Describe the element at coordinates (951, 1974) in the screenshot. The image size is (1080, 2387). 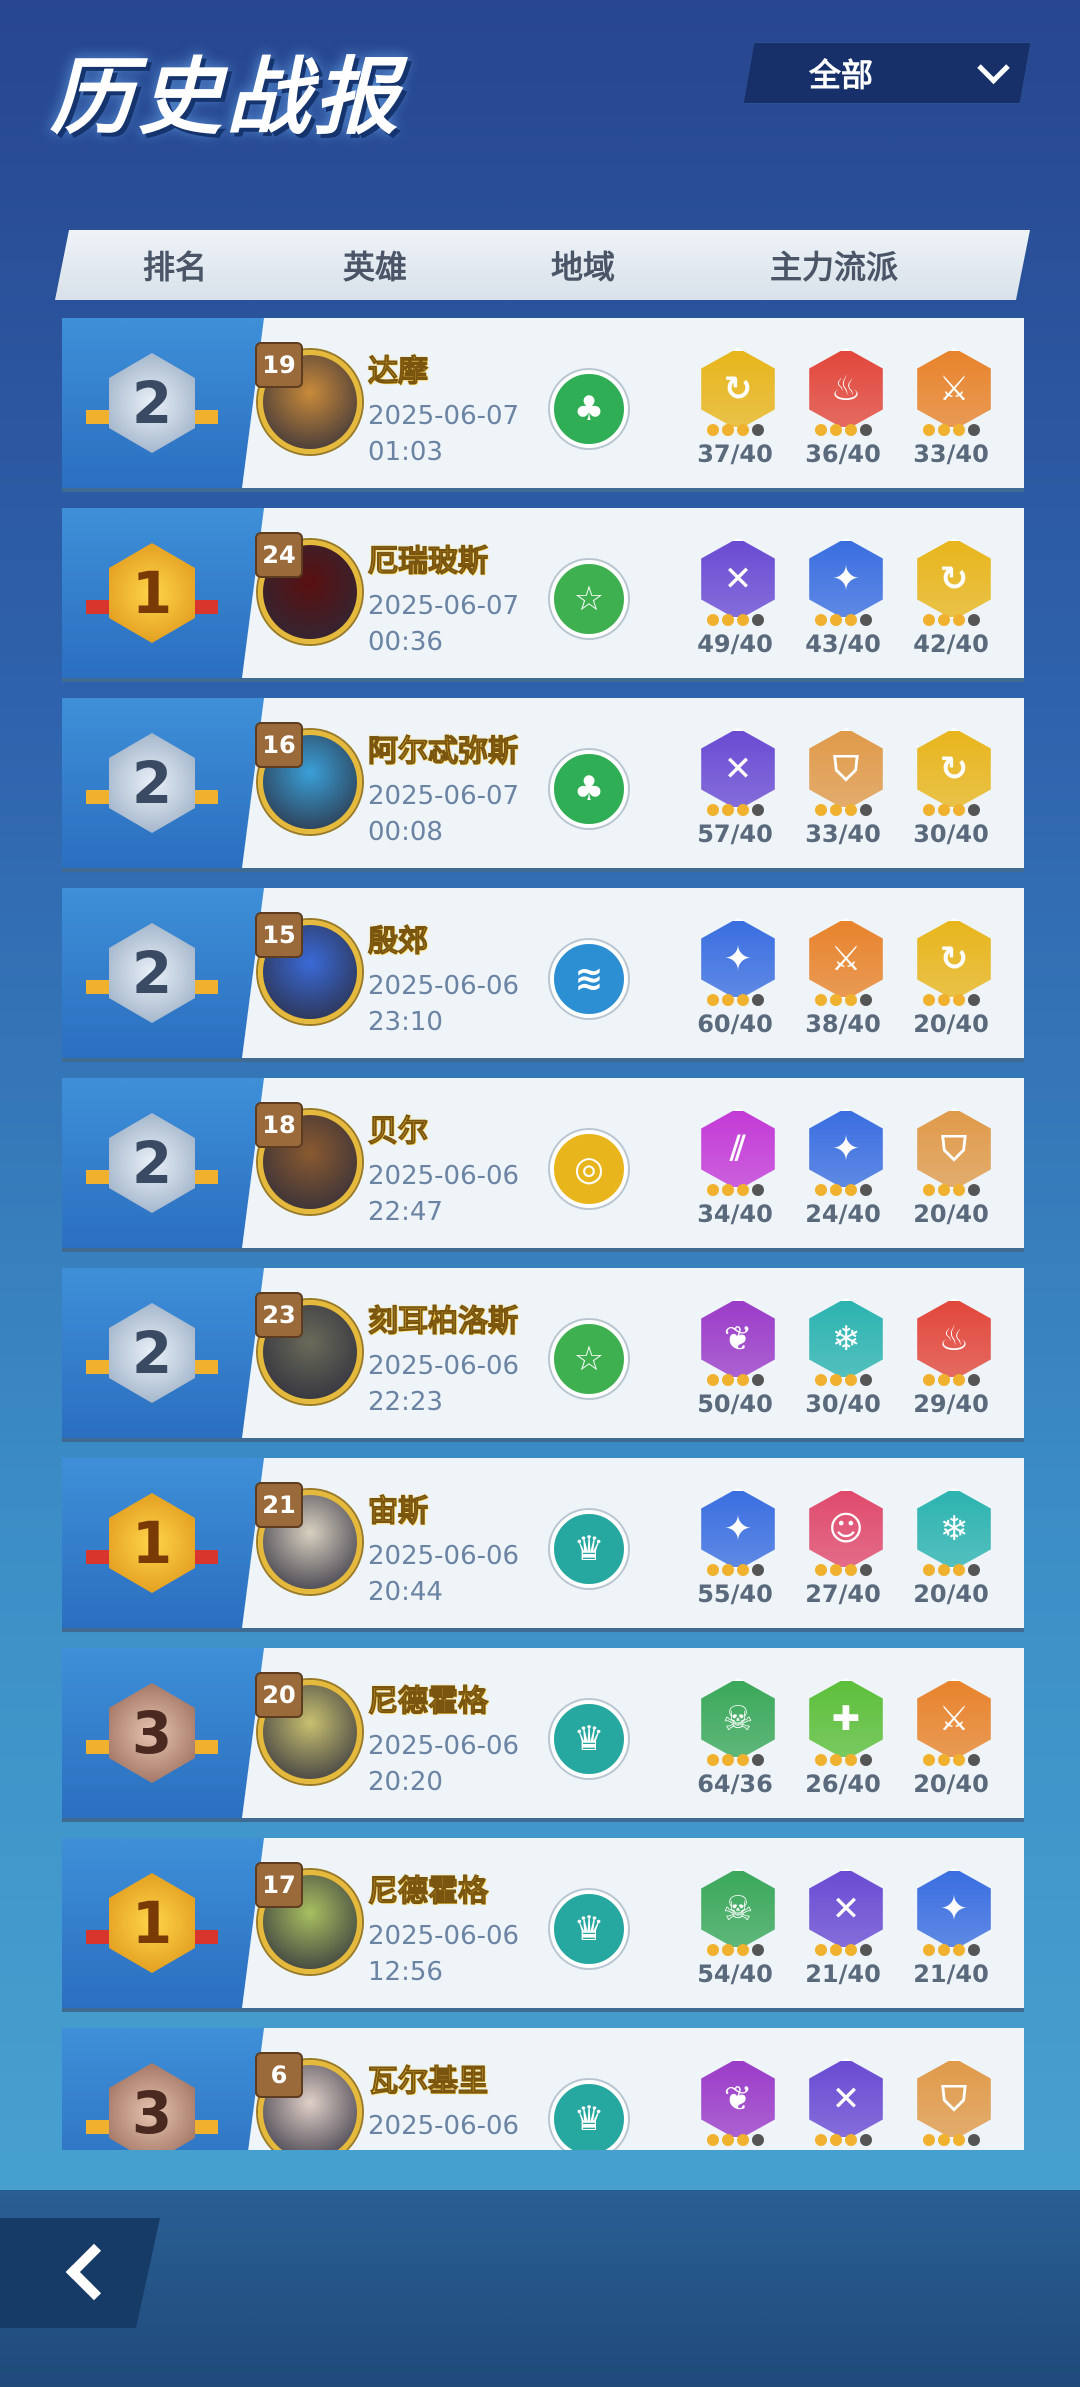
I see `trait-count: 21/40` at that location.